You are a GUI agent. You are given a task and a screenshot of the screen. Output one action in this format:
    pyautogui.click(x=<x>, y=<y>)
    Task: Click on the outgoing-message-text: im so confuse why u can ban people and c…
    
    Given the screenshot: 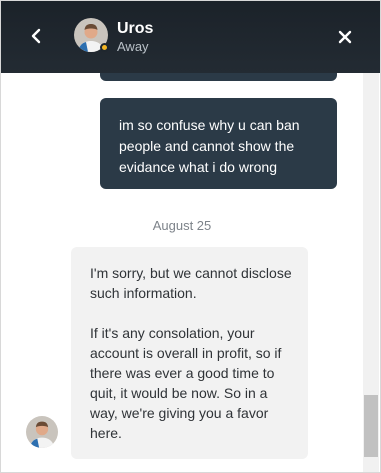 What is the action you would take?
    pyautogui.click(x=209, y=146)
    